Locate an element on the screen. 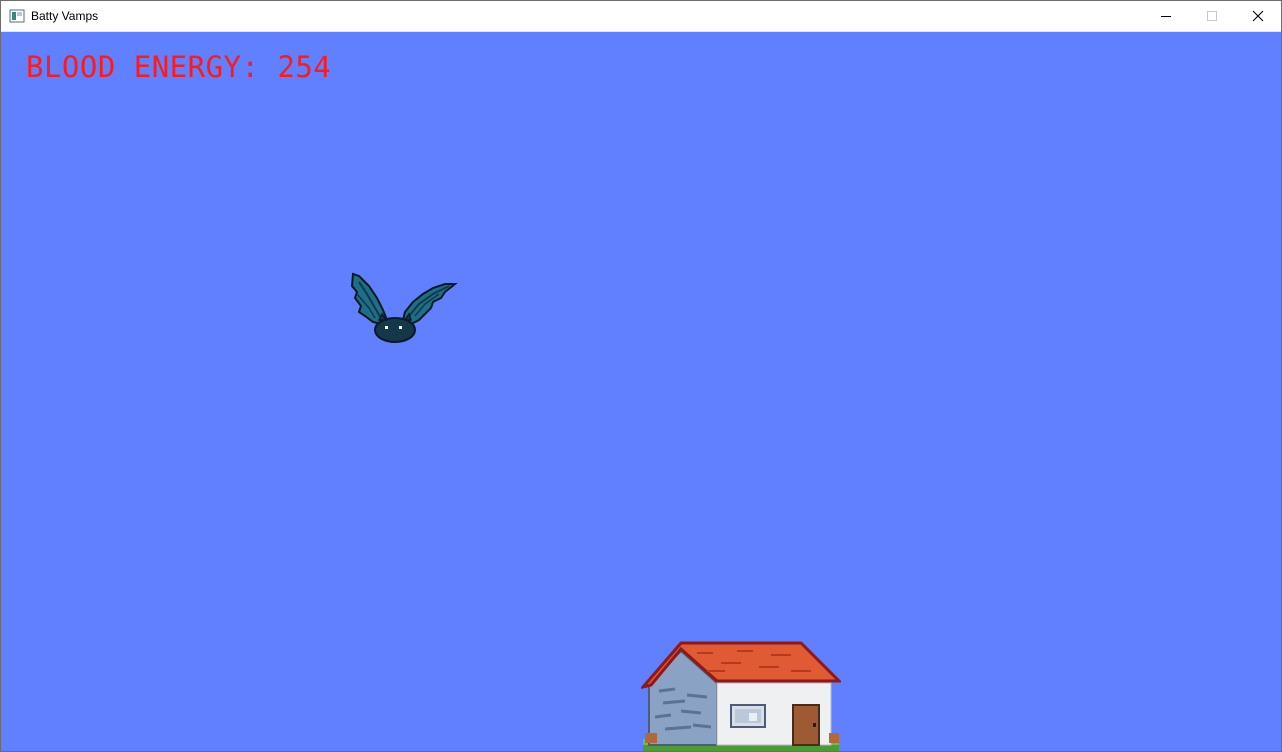 The image size is (1282, 752). maximize-button is located at coordinates (1212, 16).